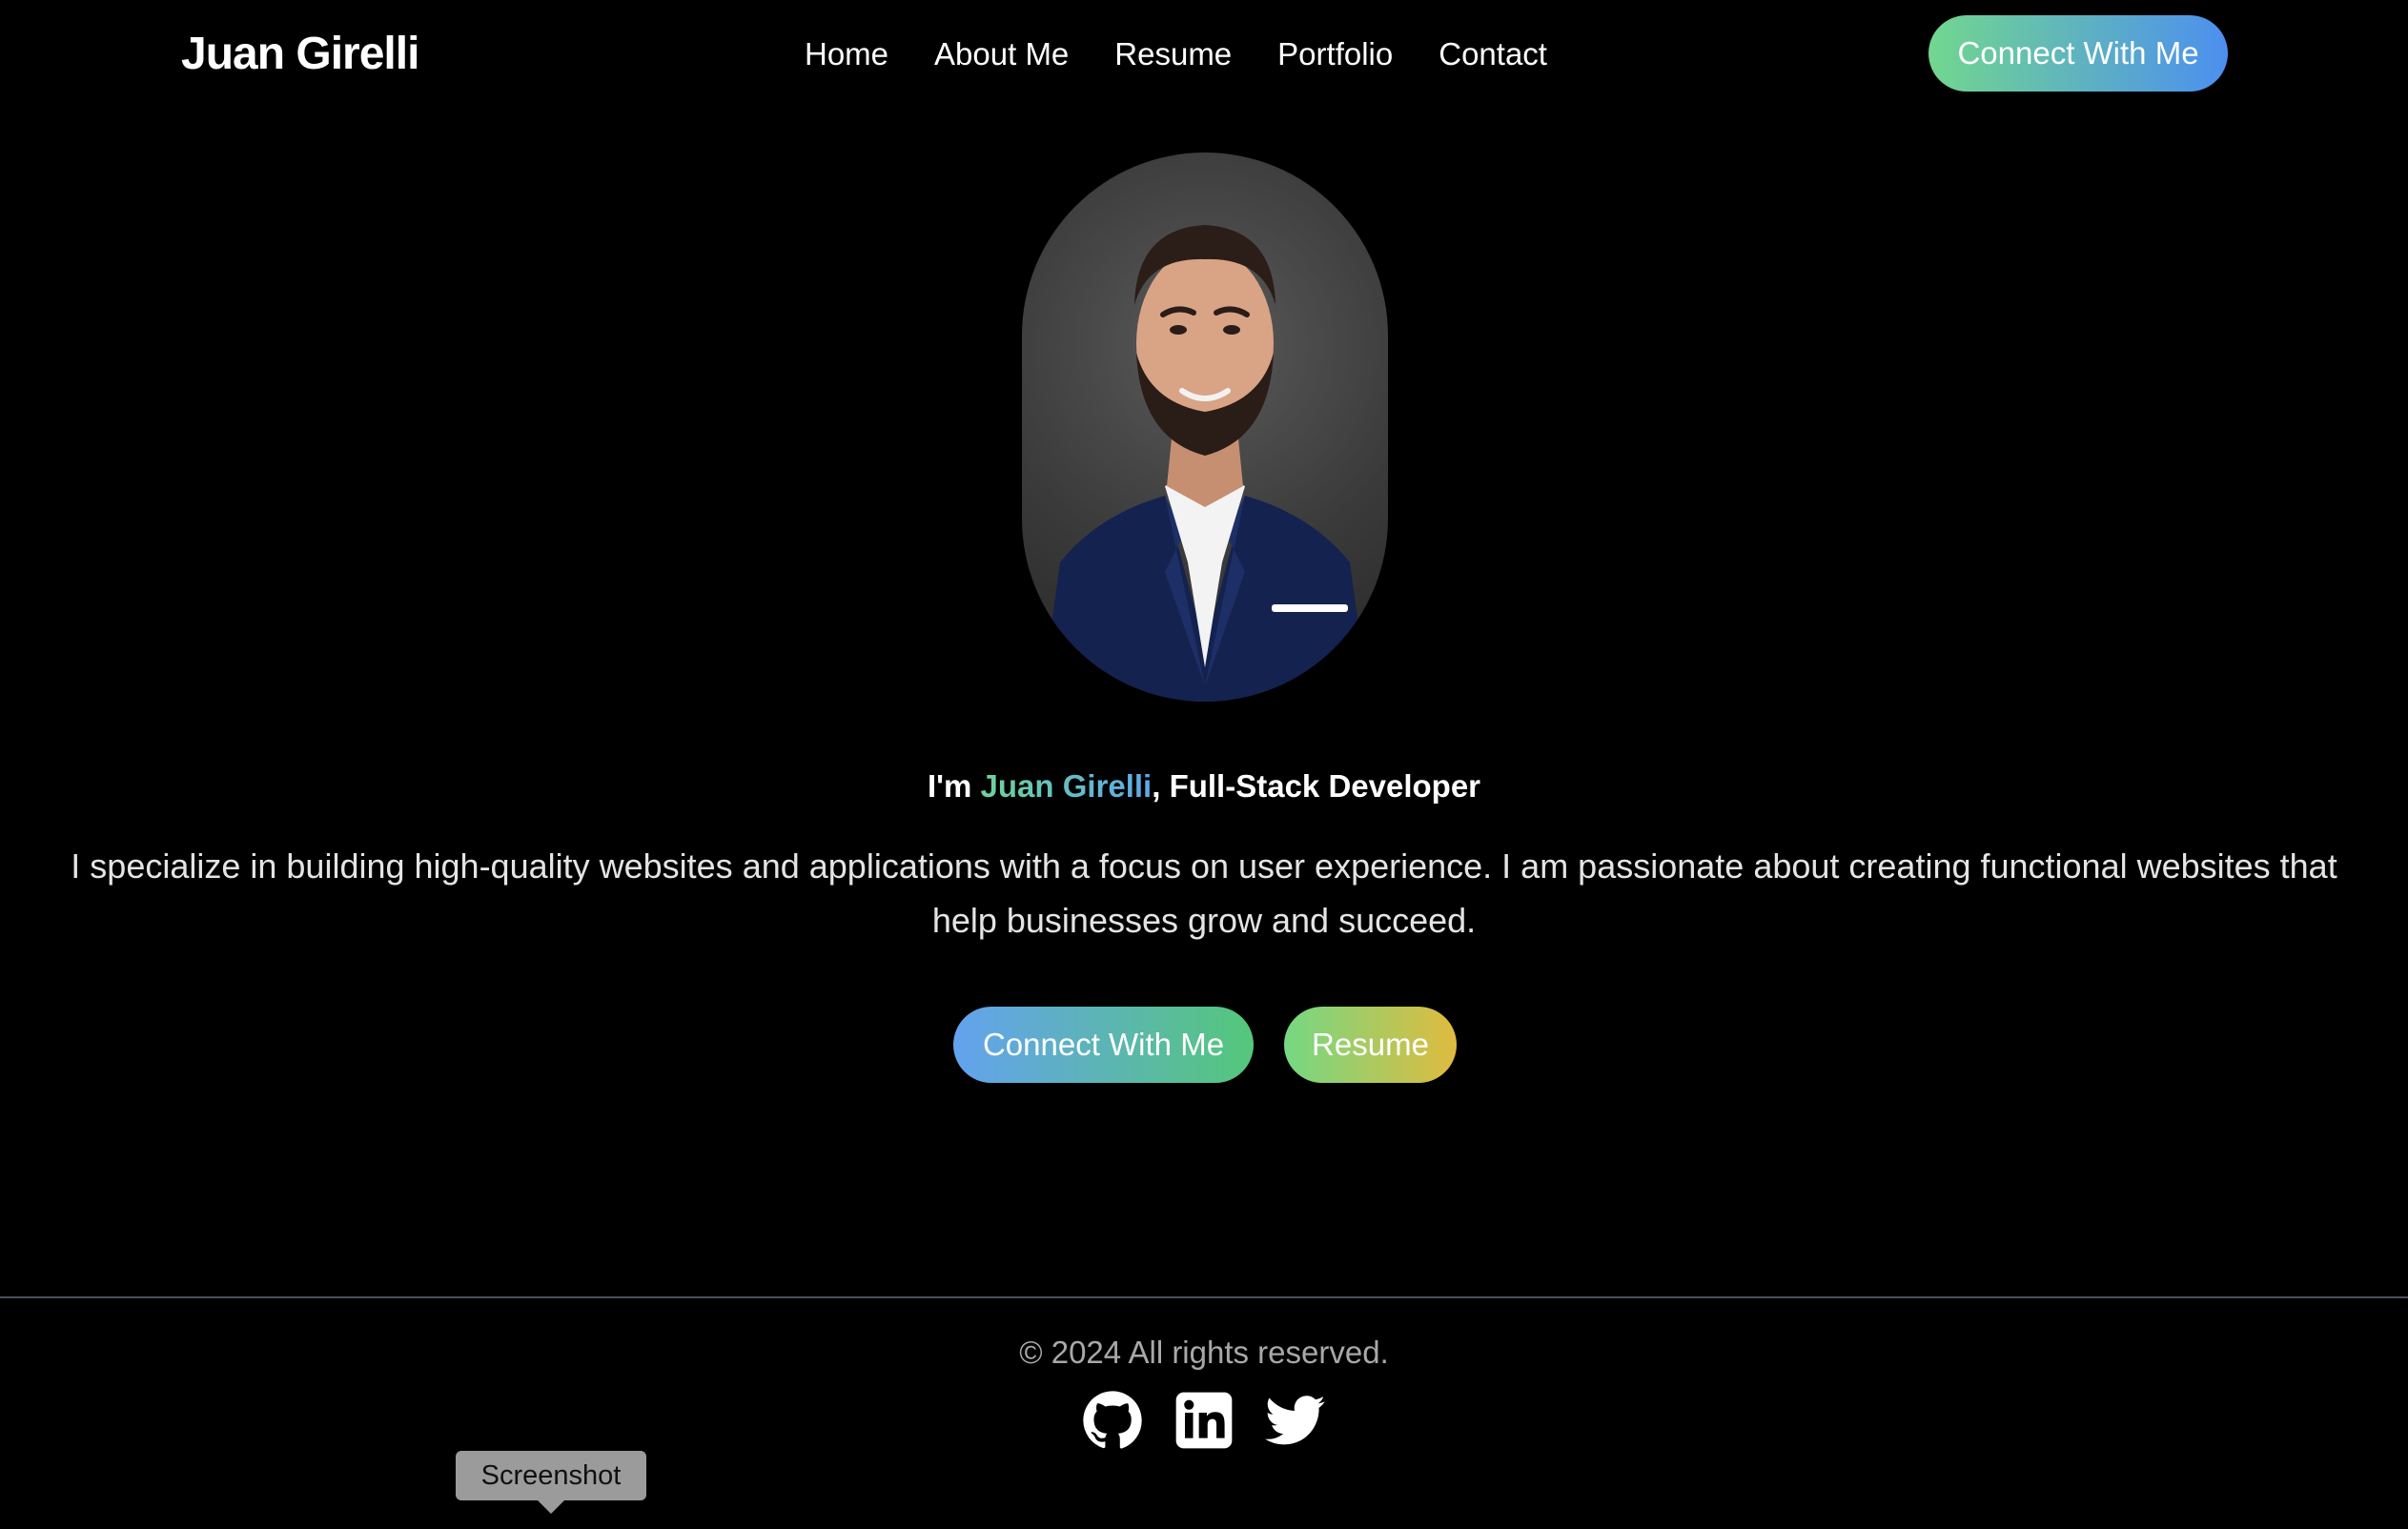  Describe the element at coordinates (1173, 54) in the screenshot. I see `nav-item-resume: Resume` at that location.